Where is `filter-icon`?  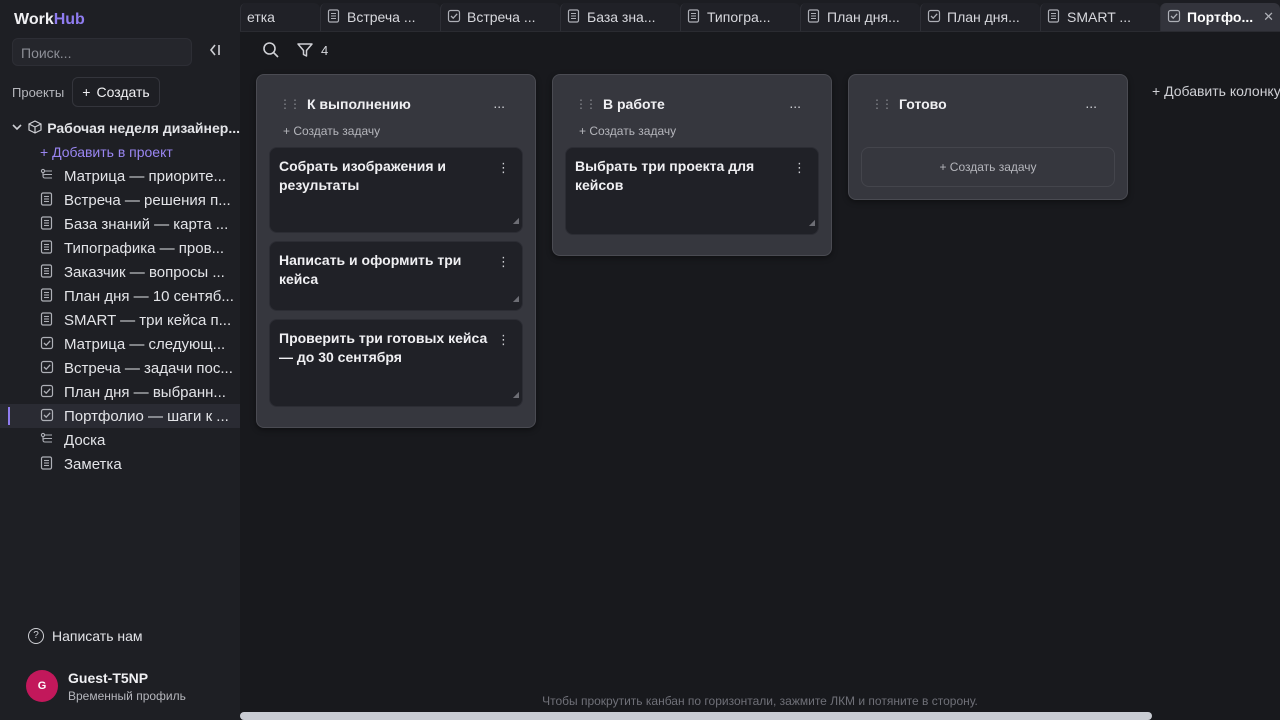
filter-icon is located at coordinates (305, 50).